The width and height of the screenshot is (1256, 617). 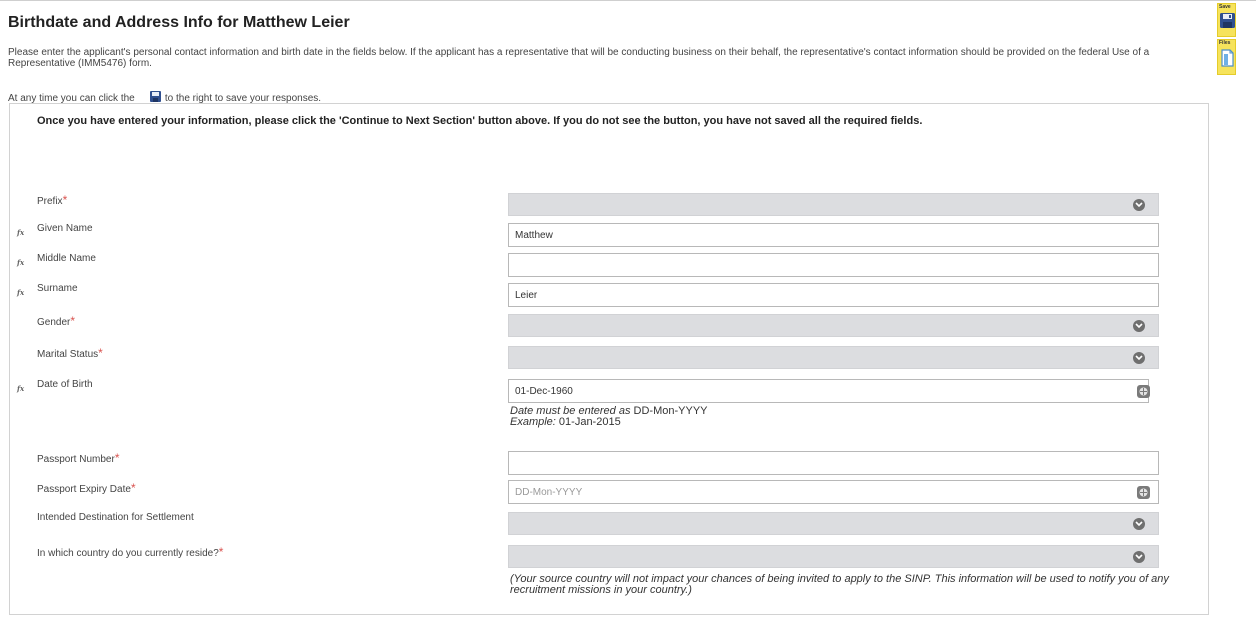 What do you see at coordinates (115, 517) in the screenshot?
I see `intended-destination-label: Intended Destination for Settlement` at bounding box center [115, 517].